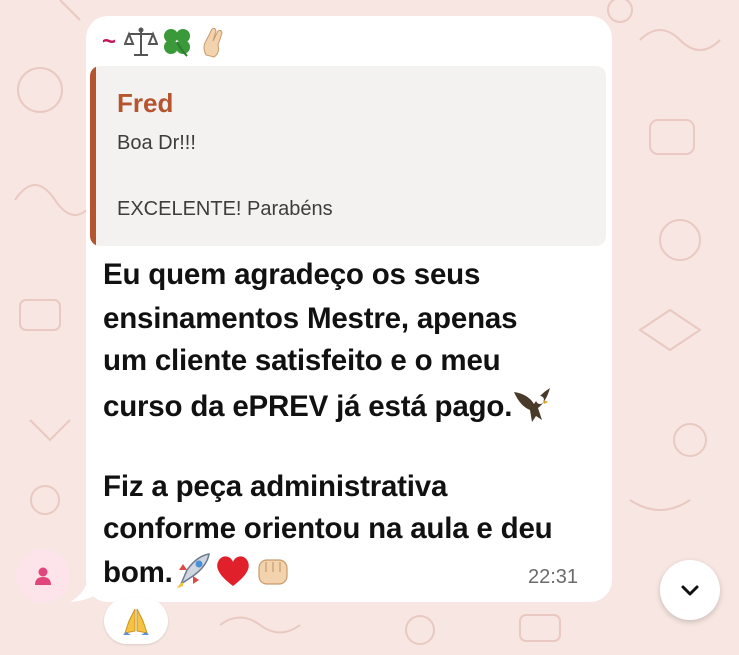 The height and width of the screenshot is (655, 739). I want to click on rocket-icon, so click(193, 570).